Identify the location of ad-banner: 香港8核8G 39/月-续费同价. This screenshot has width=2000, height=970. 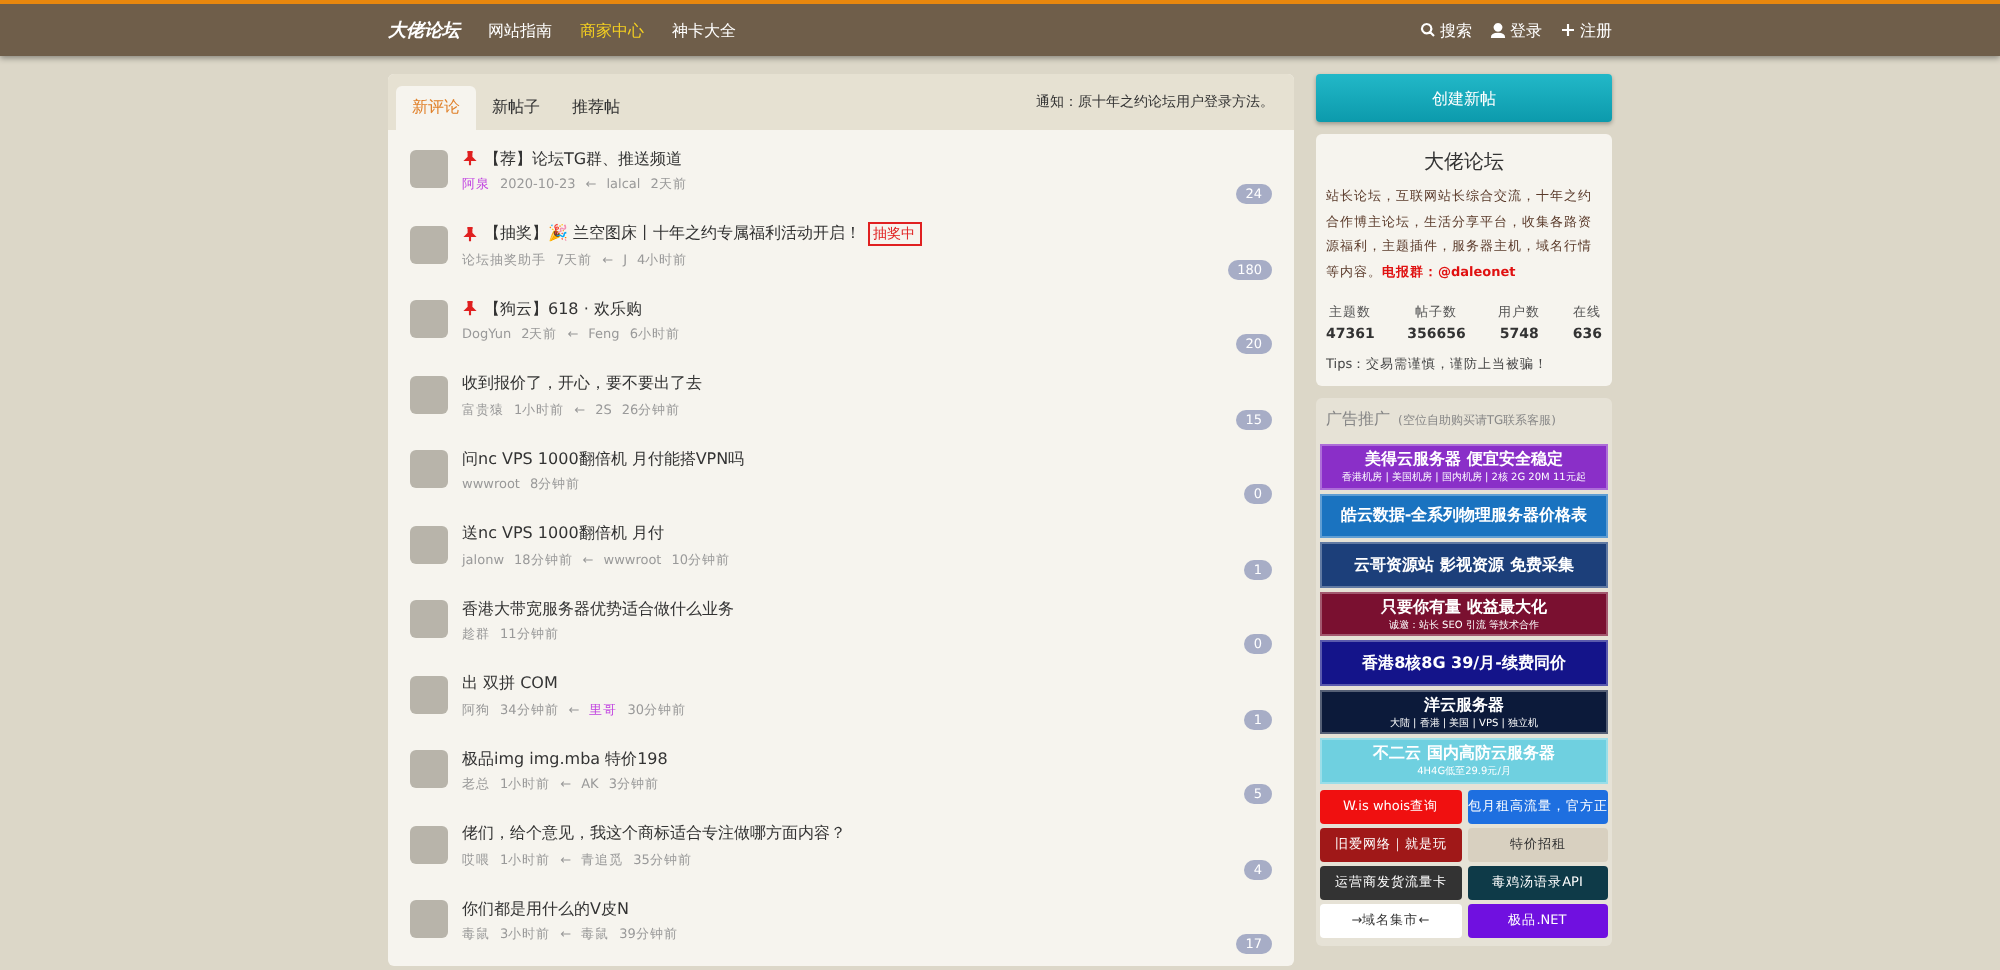
(1464, 662).